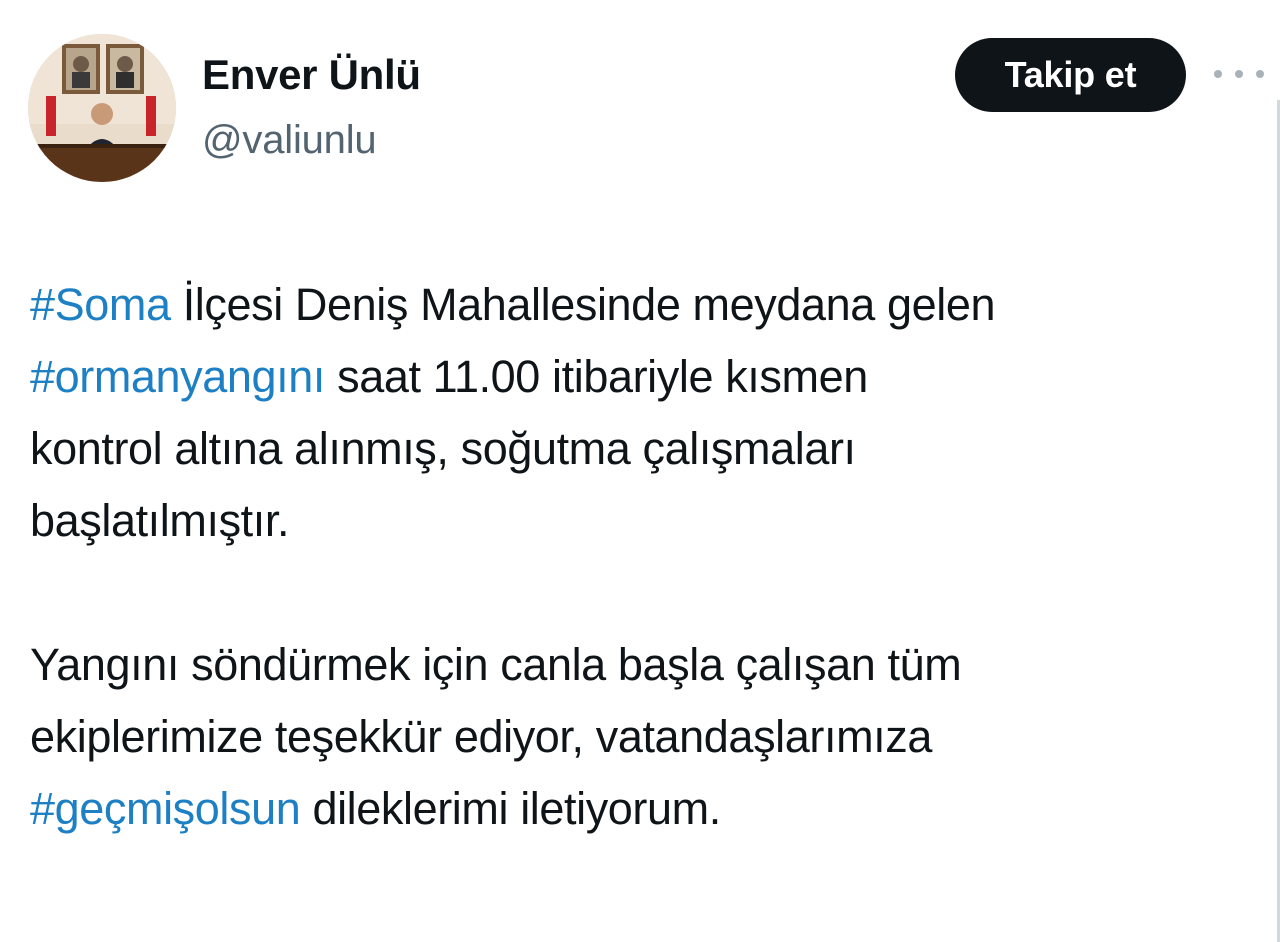 This screenshot has width=1280, height=942. I want to click on author-name: Enver Ünlü, so click(311, 75).